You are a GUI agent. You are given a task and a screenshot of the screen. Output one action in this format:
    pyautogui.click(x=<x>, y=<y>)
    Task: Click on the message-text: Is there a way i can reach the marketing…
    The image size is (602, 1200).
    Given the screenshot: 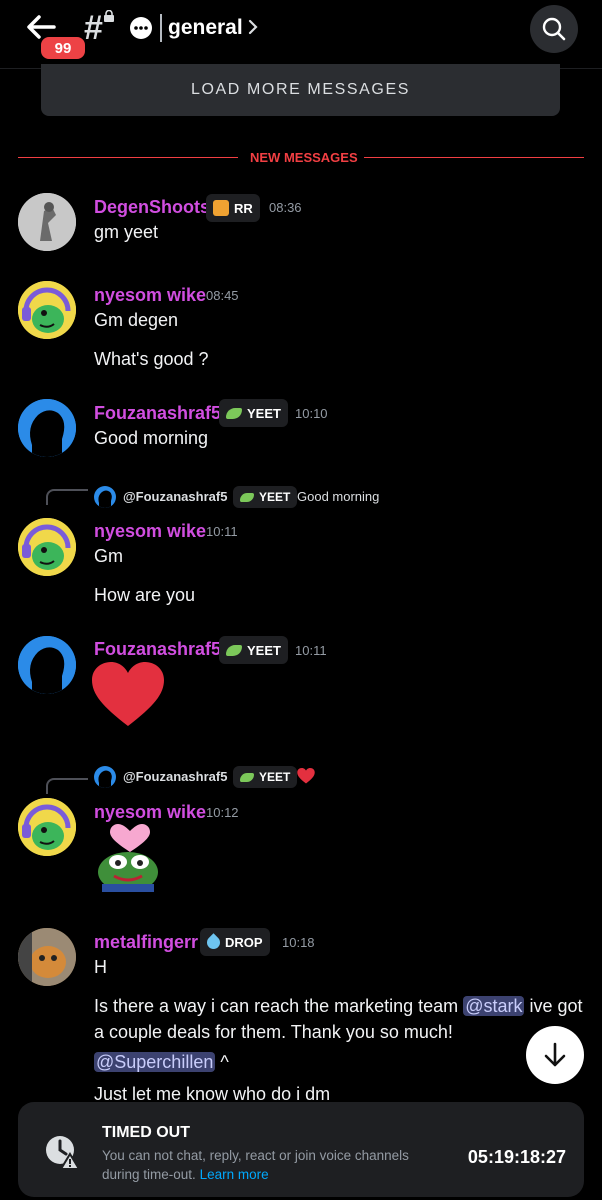 What is the action you would take?
    pyautogui.click(x=338, y=1006)
    